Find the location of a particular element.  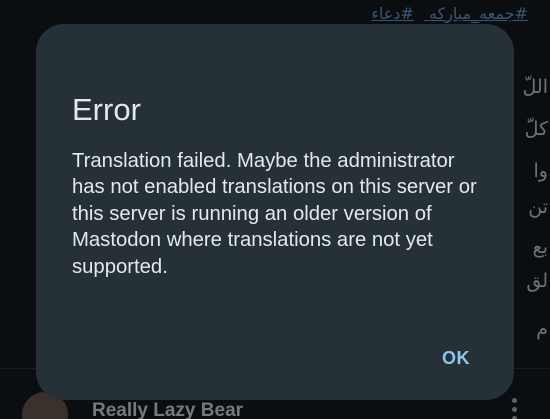

dialog-title: Error is located at coordinates (106, 109).